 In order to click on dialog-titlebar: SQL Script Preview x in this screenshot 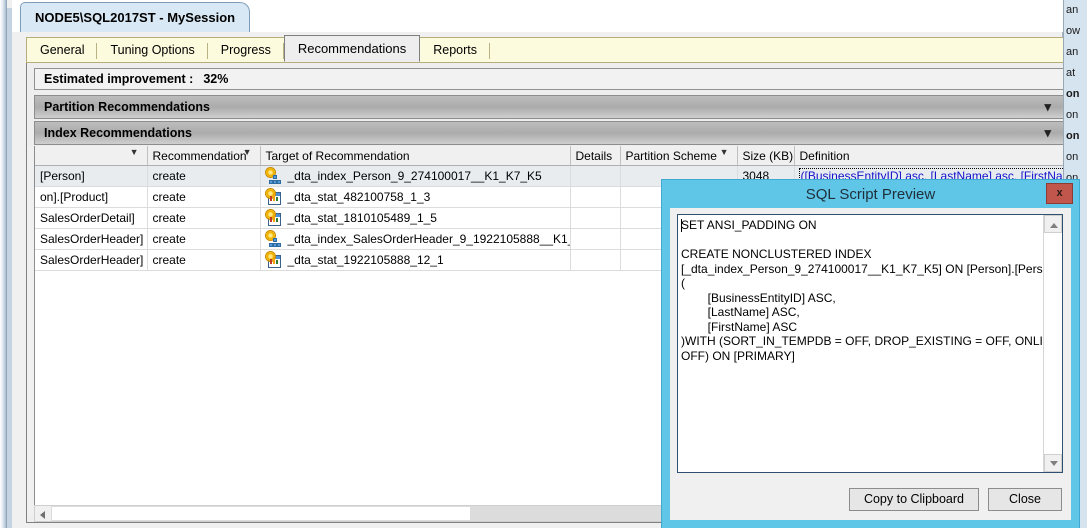, I will do `click(870, 194)`.